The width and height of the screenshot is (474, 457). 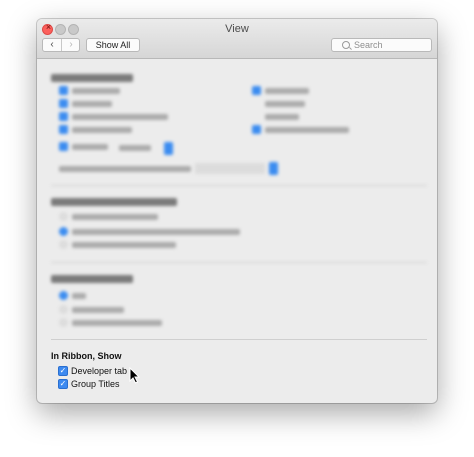 I want to click on chevron-right-icon: ›, so click(x=71, y=44).